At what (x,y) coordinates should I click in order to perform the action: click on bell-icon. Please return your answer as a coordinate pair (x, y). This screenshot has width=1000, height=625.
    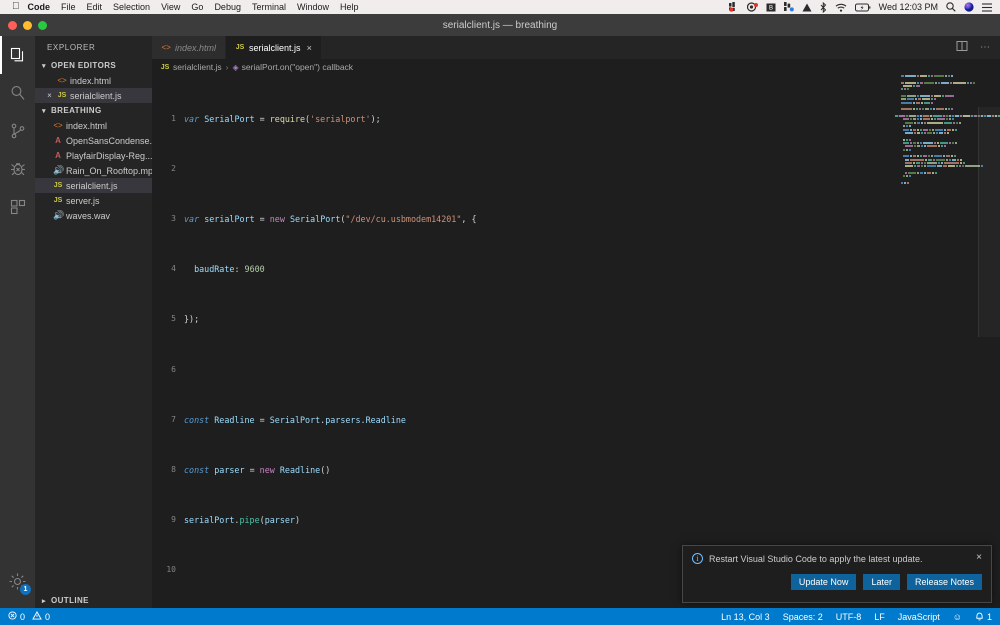
    Looking at the image, I should click on (979, 617).